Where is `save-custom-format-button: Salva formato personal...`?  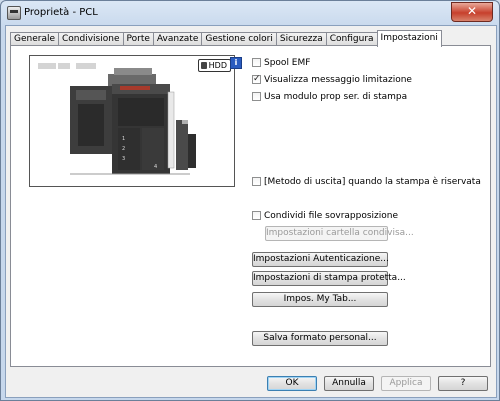
save-custom-format-button: Salva formato personal... is located at coordinates (320, 338).